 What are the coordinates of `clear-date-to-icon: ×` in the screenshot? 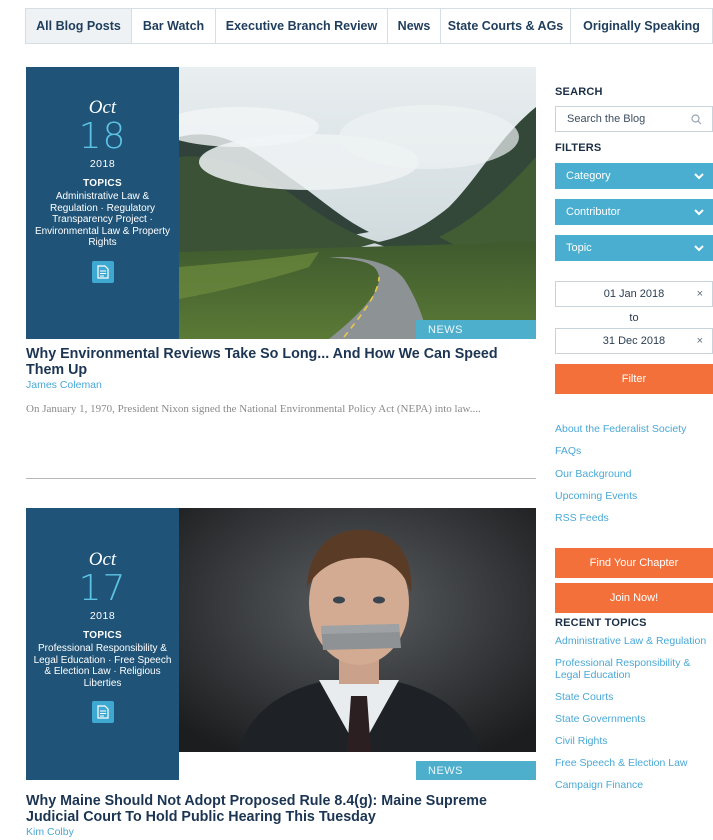 It's located at (700, 341).